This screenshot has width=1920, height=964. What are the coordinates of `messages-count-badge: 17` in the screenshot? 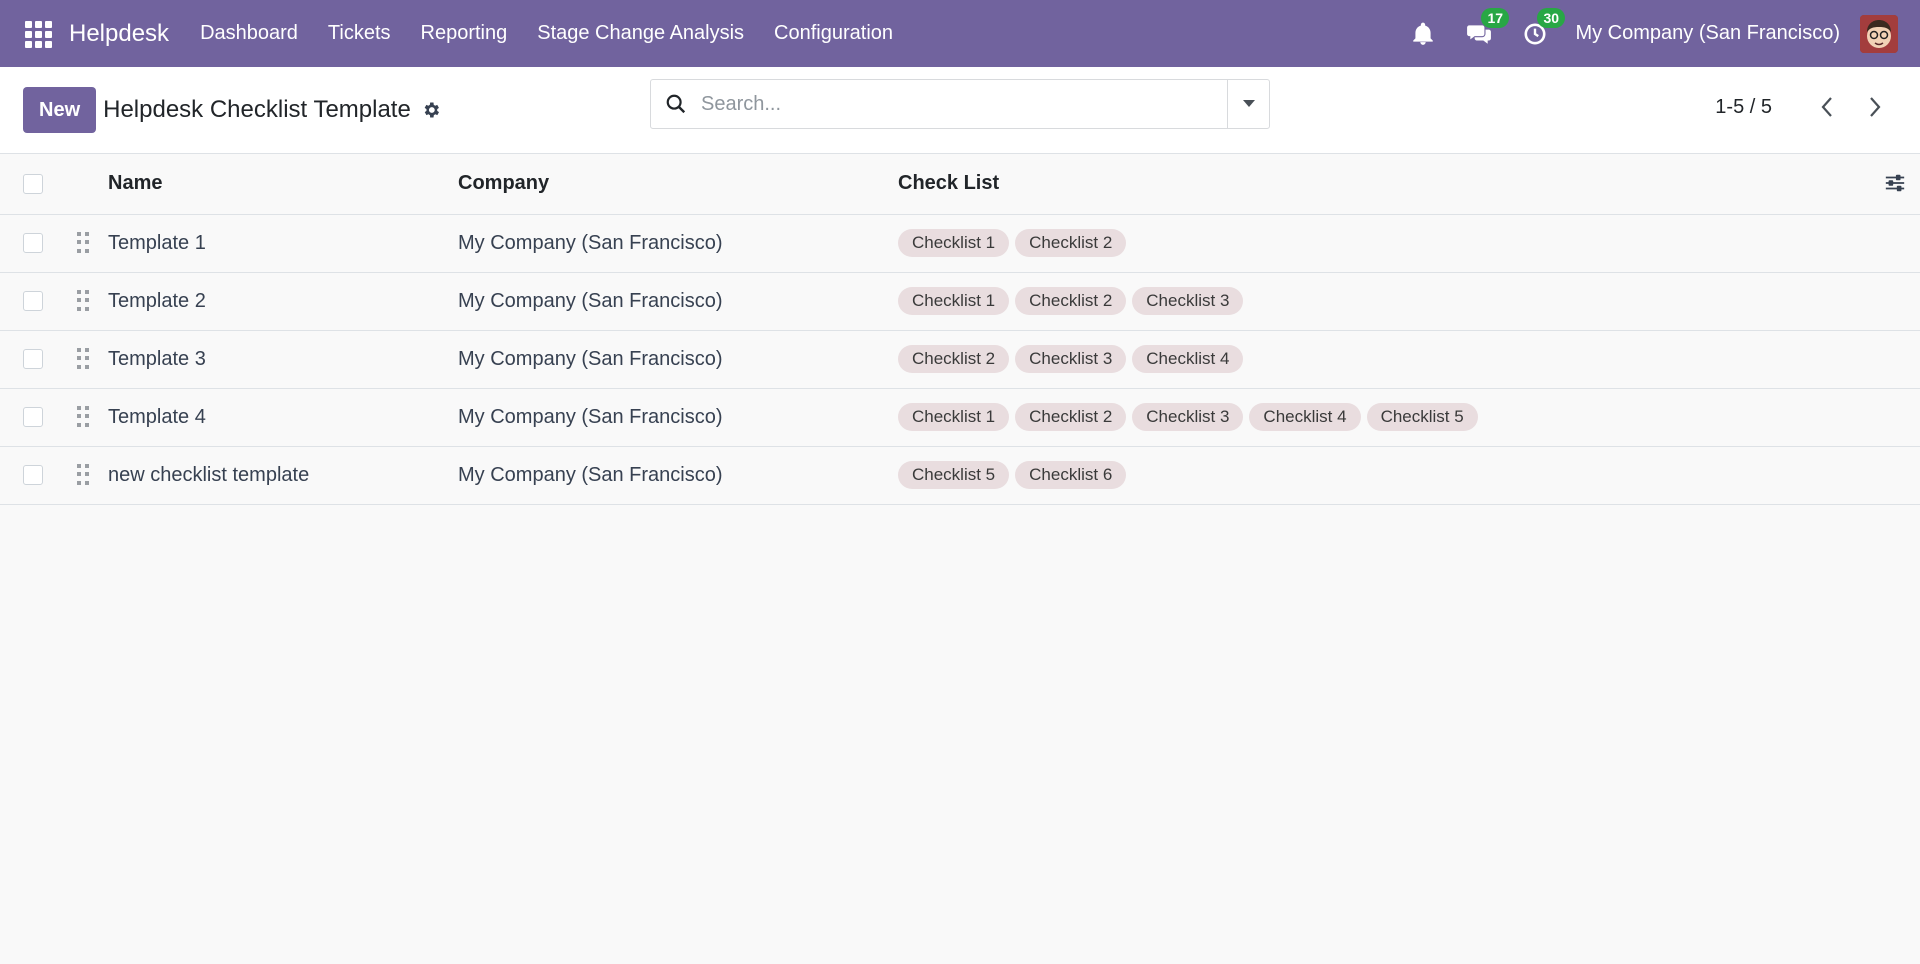 It's located at (1495, 17).